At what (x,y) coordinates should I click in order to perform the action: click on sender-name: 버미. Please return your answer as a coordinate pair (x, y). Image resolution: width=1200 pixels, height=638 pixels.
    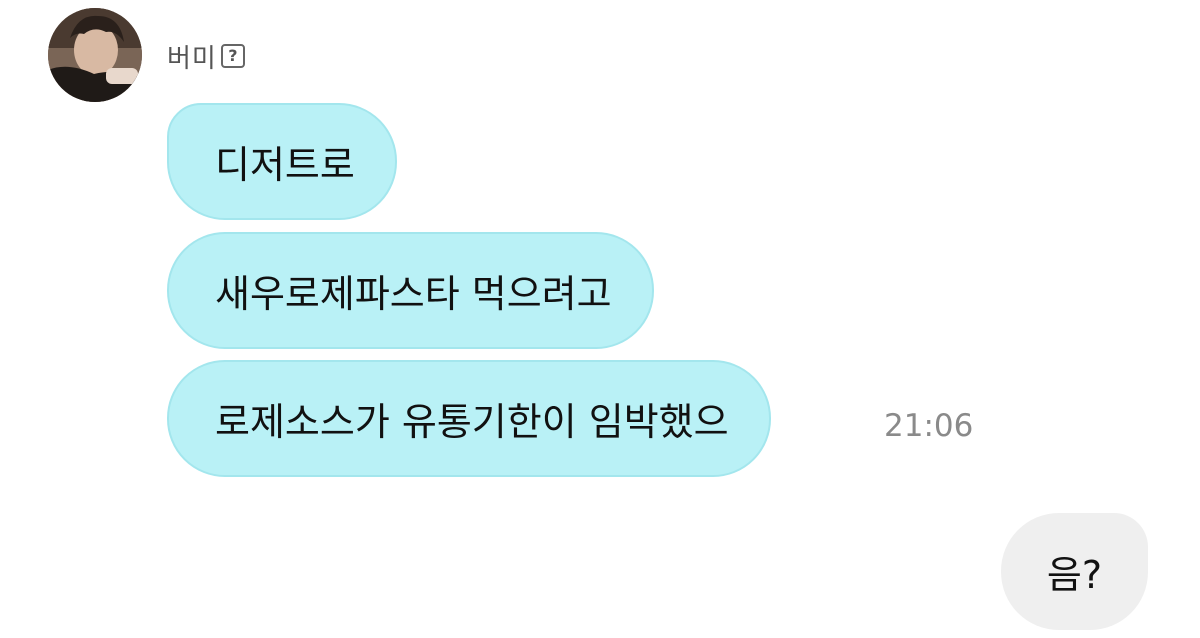
    Looking at the image, I should click on (192, 56).